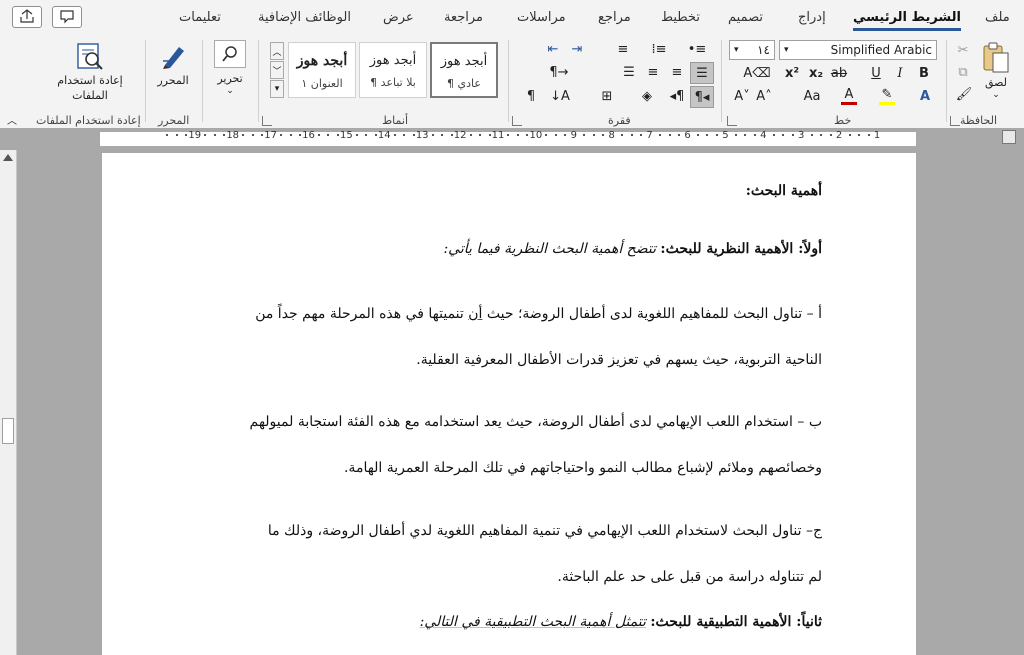 This screenshot has width=1024, height=655. I want to click on styles-scroll-up: ︿, so click(277, 51).